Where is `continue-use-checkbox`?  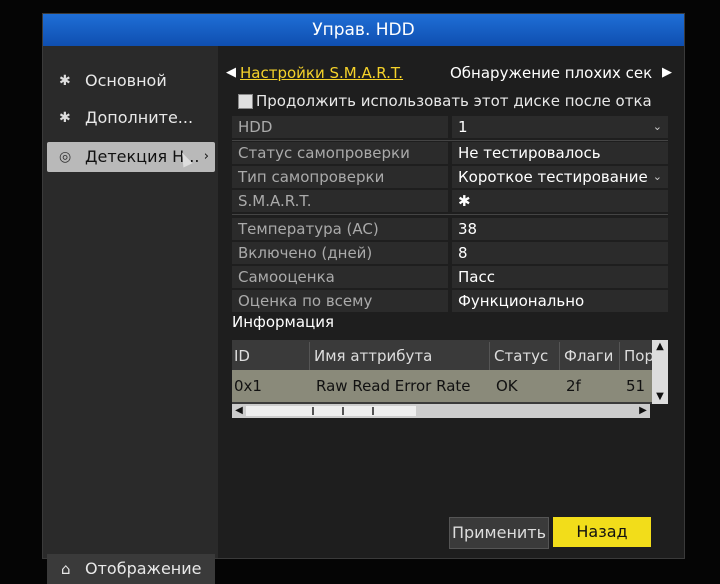 continue-use-checkbox is located at coordinates (245, 101).